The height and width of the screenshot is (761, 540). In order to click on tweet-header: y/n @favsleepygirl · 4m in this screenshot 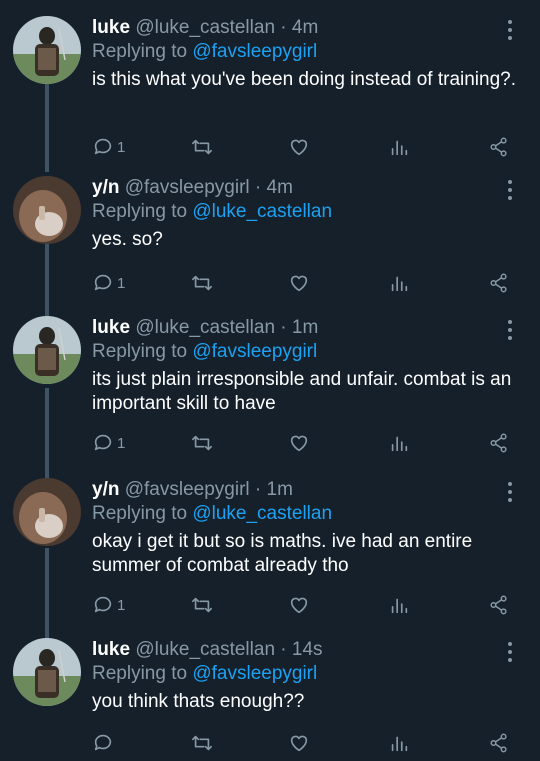, I will do `click(192, 187)`.